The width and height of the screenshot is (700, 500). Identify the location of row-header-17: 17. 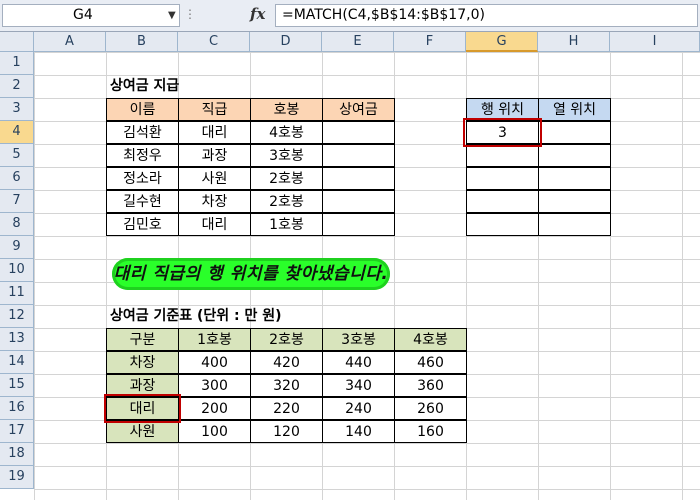
(17, 431).